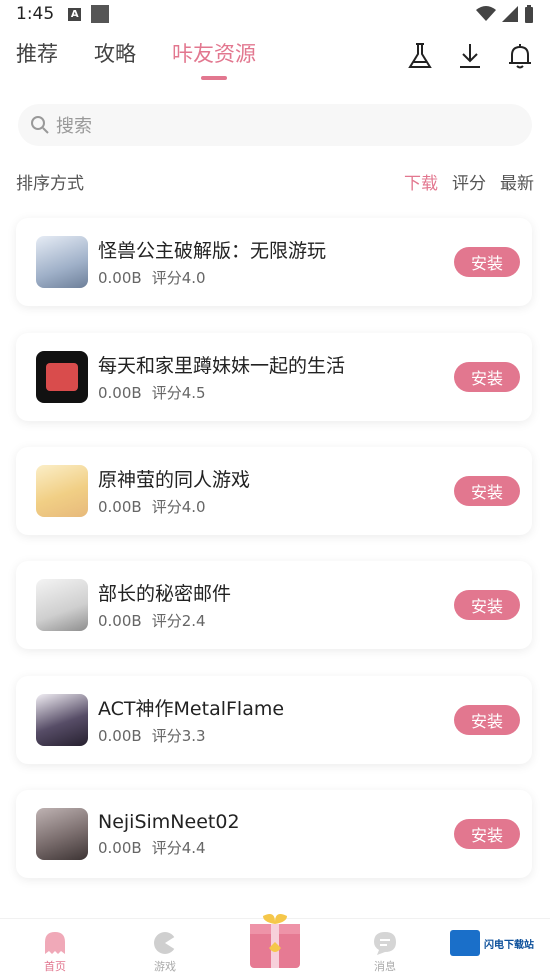 The width and height of the screenshot is (550, 980). Describe the element at coordinates (486, 13) in the screenshot. I see `wifi-icon` at that location.